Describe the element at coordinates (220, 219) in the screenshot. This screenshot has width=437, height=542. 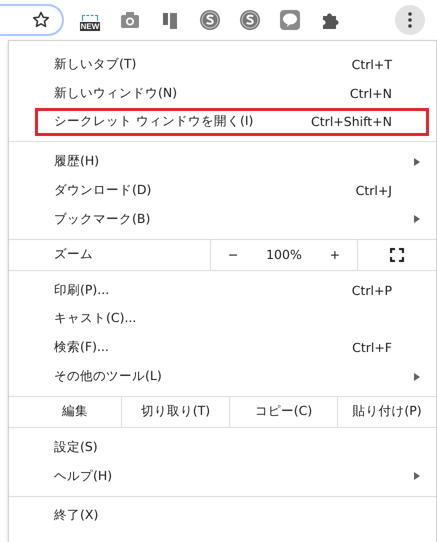
I see `menu-item: ブックマーク(B)` at that location.